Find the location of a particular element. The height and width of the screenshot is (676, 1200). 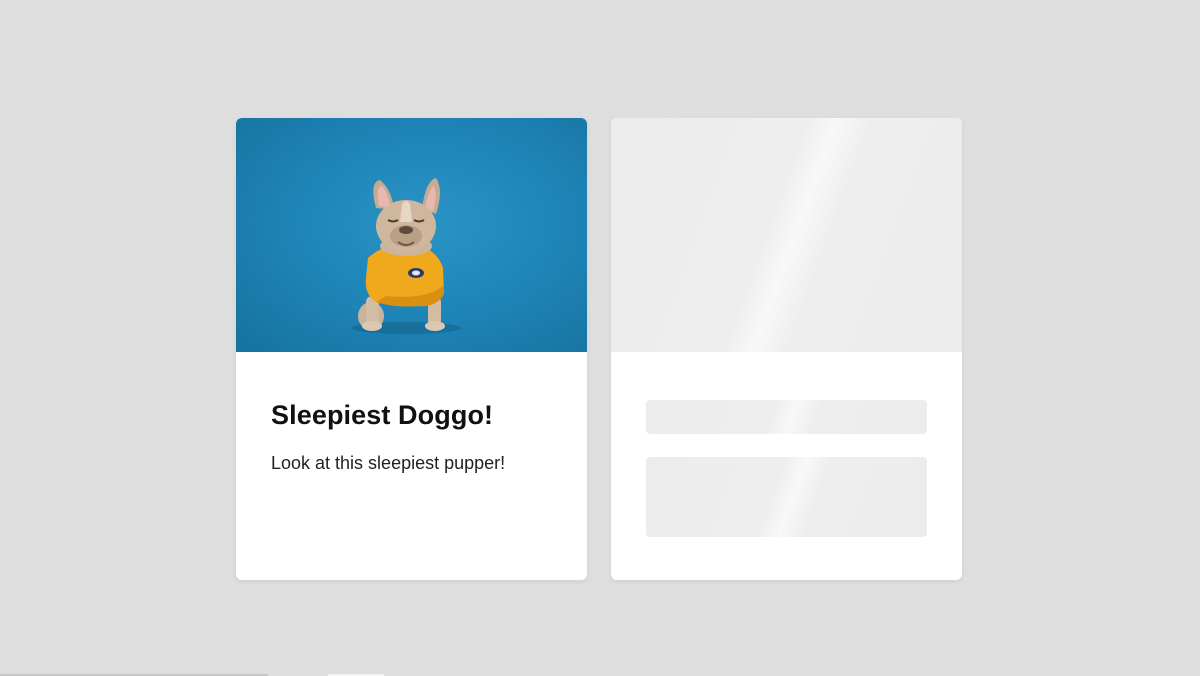

skeleton-card-body is located at coordinates (786, 444).